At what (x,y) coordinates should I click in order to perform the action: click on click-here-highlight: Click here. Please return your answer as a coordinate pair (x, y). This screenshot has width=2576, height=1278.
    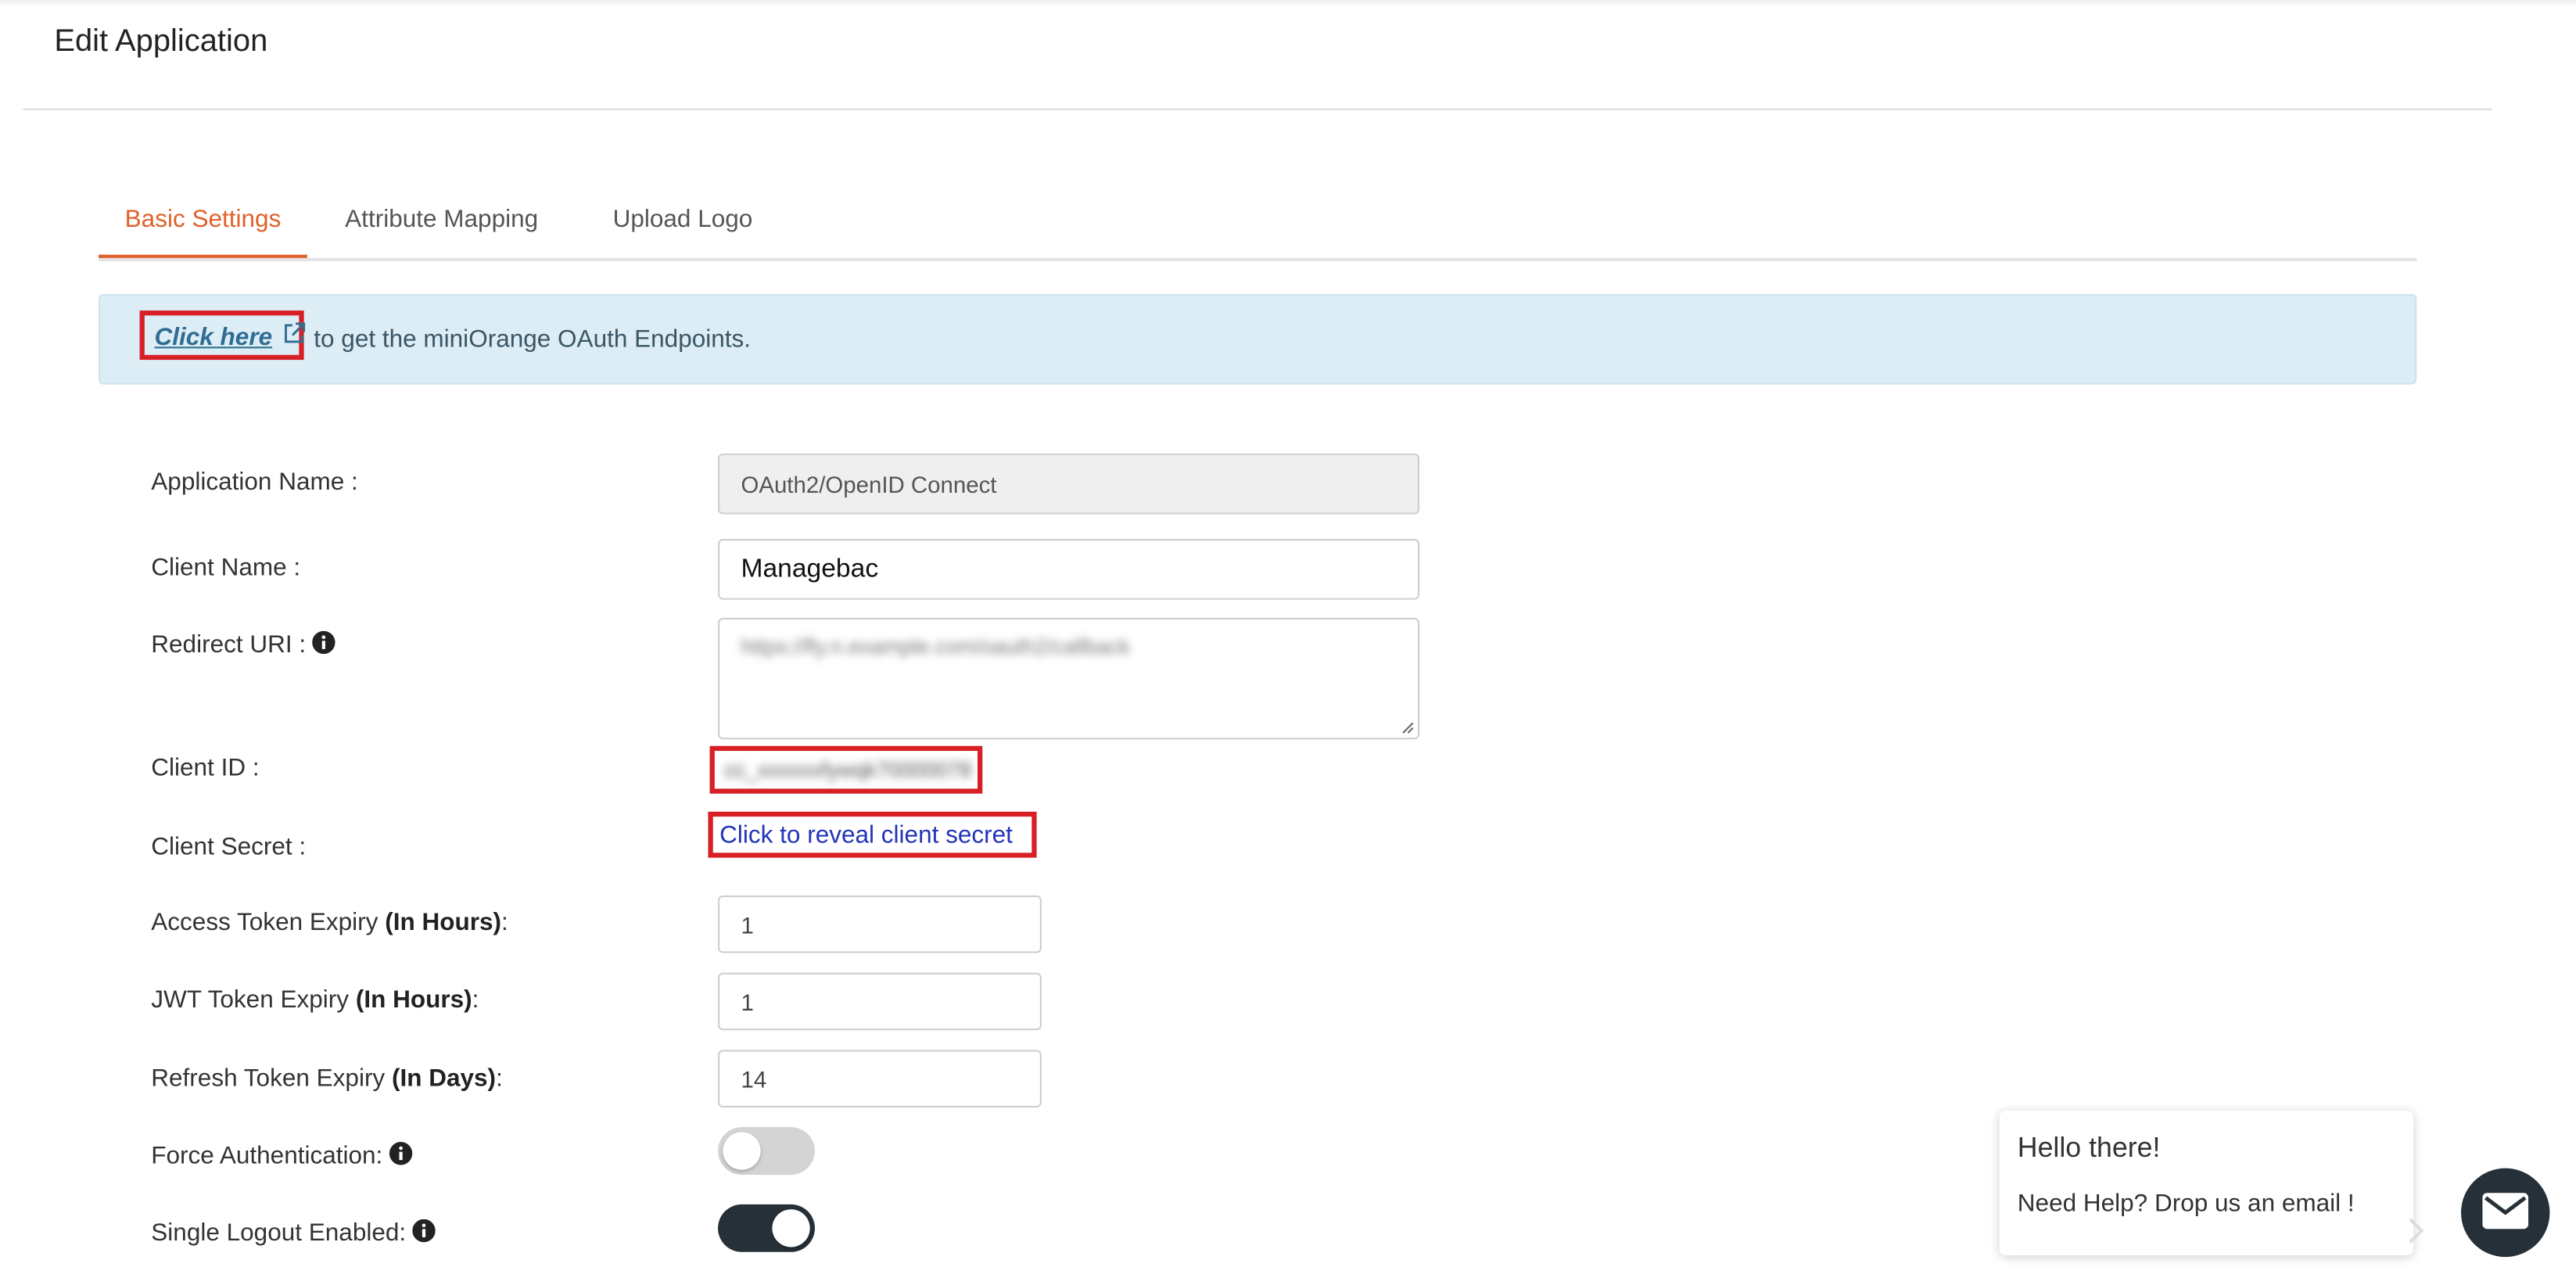
    Looking at the image, I should click on (222, 336).